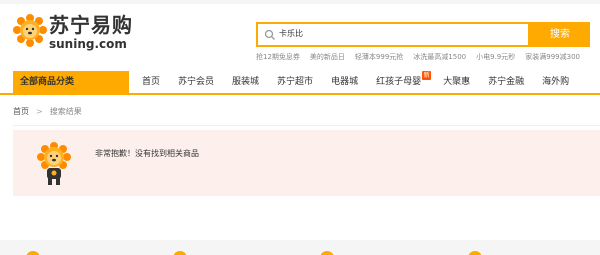  I want to click on nav-item-finance: 苏宁金融, so click(506, 82).